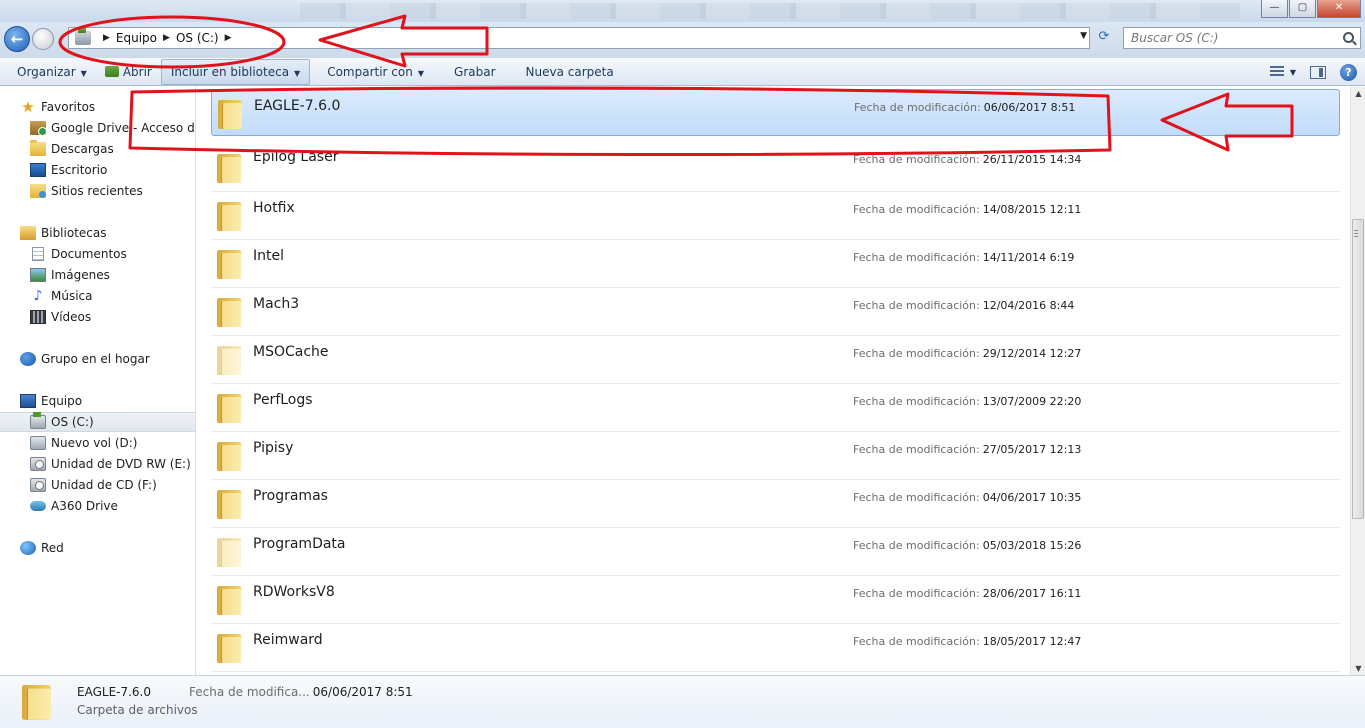 The height and width of the screenshot is (728, 1365). What do you see at coordinates (89, 254) in the screenshot?
I see `nav-label: Documentos` at bounding box center [89, 254].